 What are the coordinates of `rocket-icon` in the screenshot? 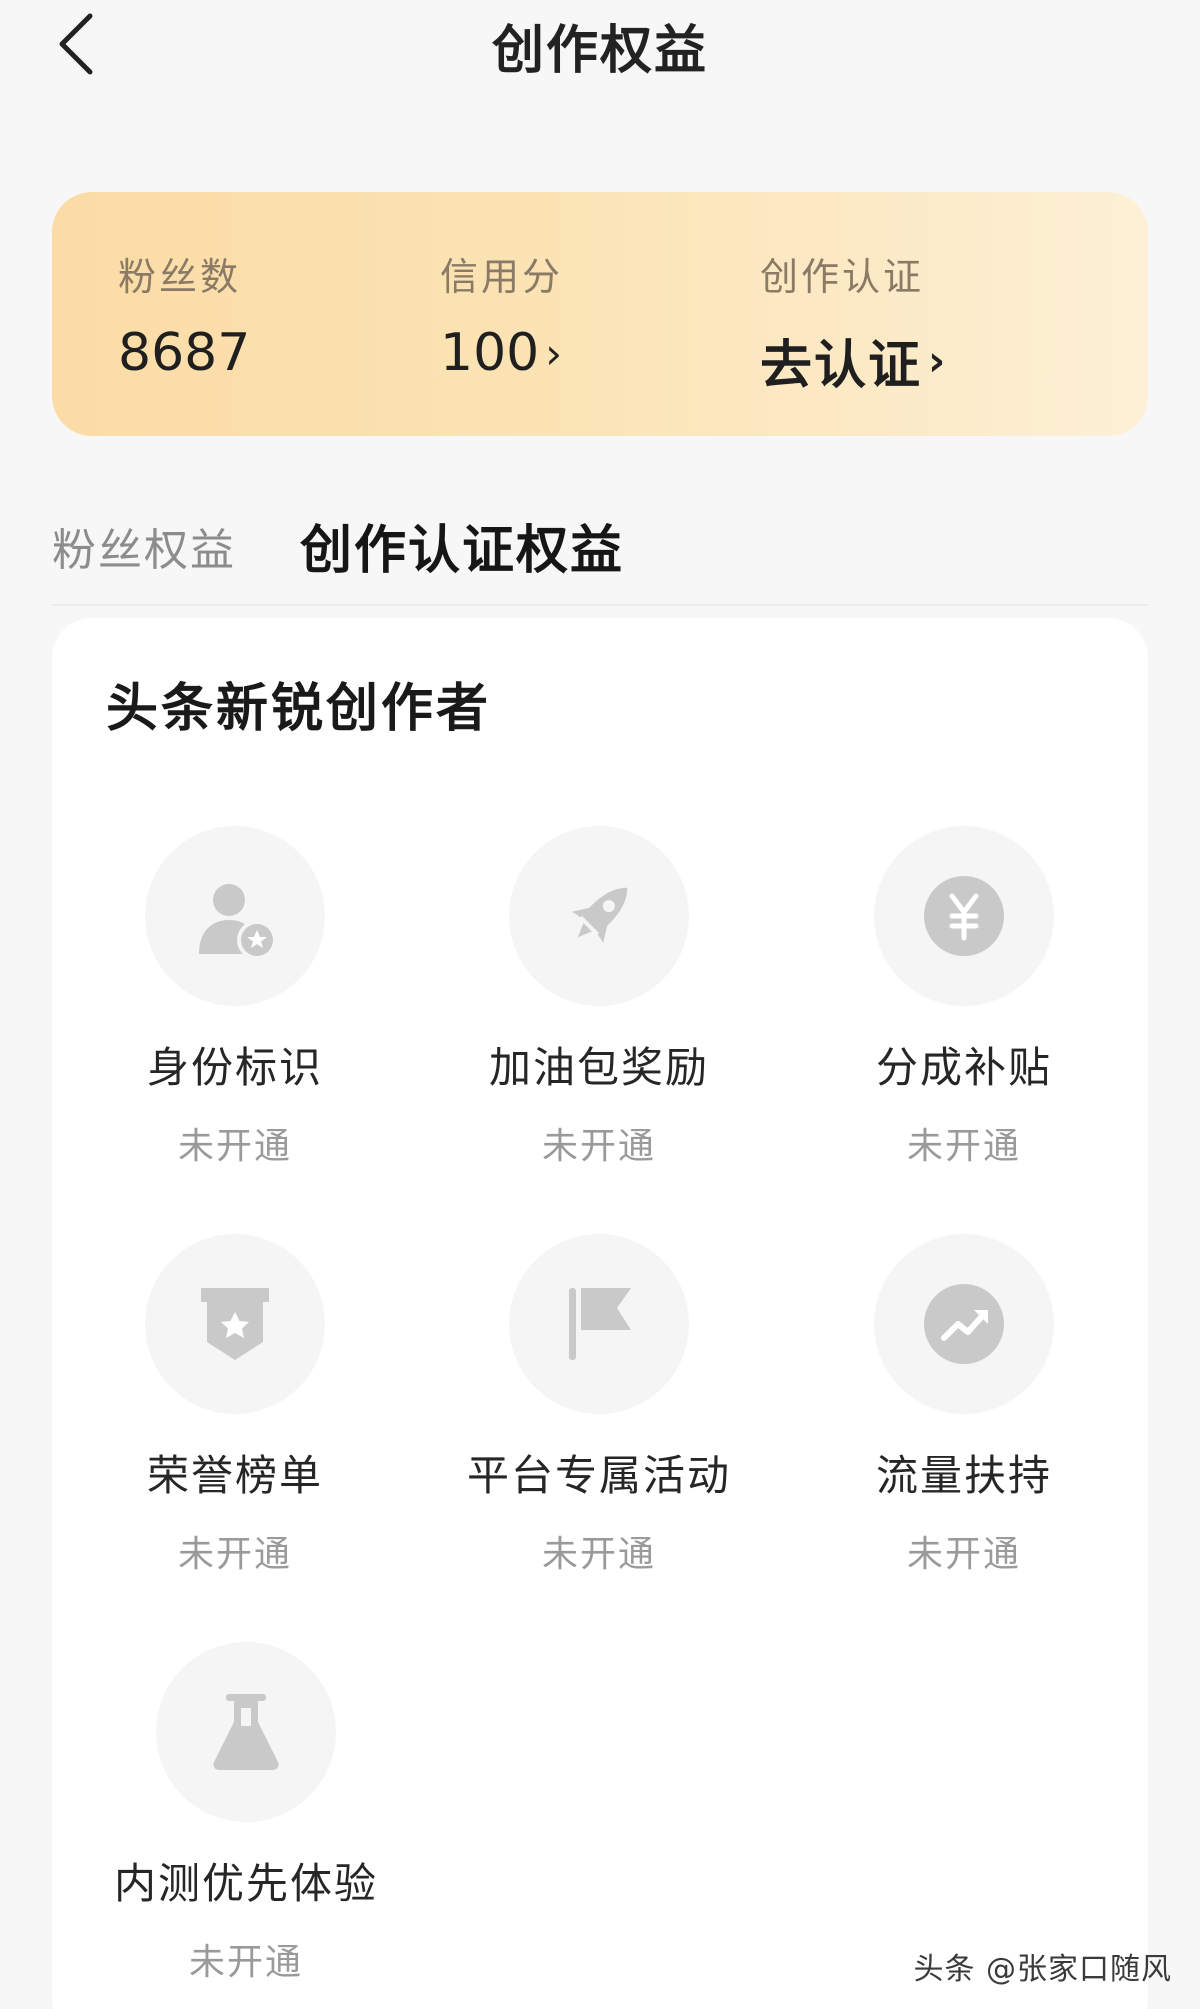 It's located at (600, 915).